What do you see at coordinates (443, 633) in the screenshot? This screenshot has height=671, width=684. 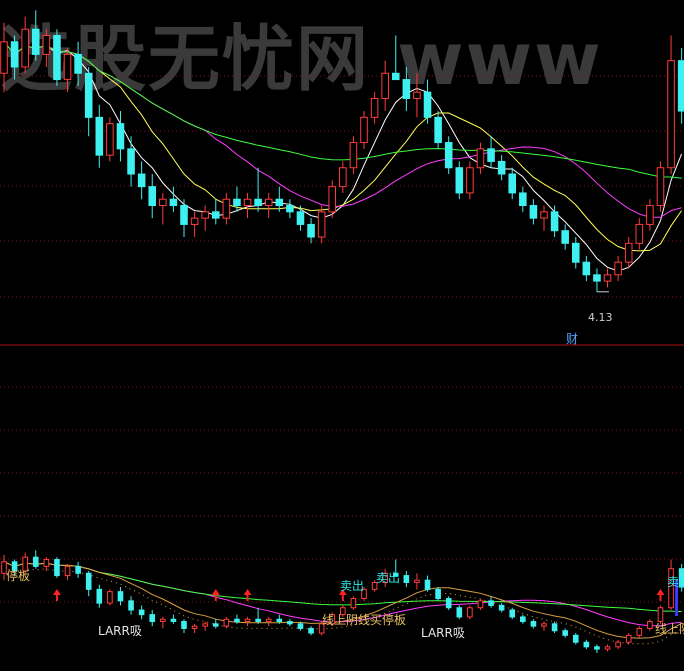 I see `larr-signal-label-2: LARR吸` at bounding box center [443, 633].